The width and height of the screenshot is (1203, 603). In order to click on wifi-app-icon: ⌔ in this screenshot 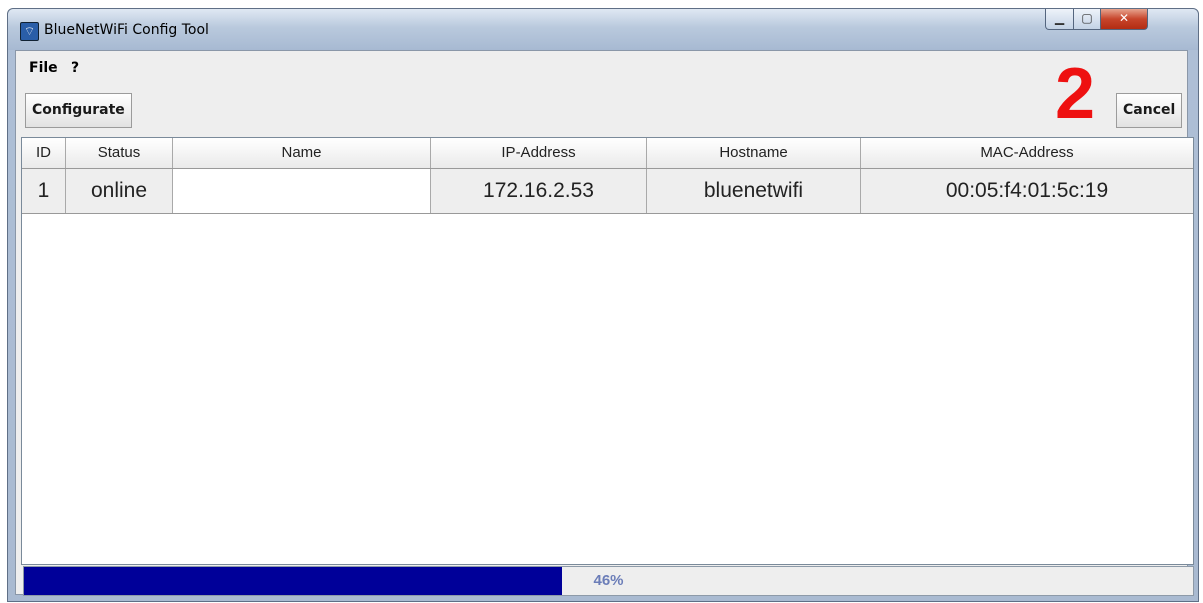, I will do `click(29, 31)`.